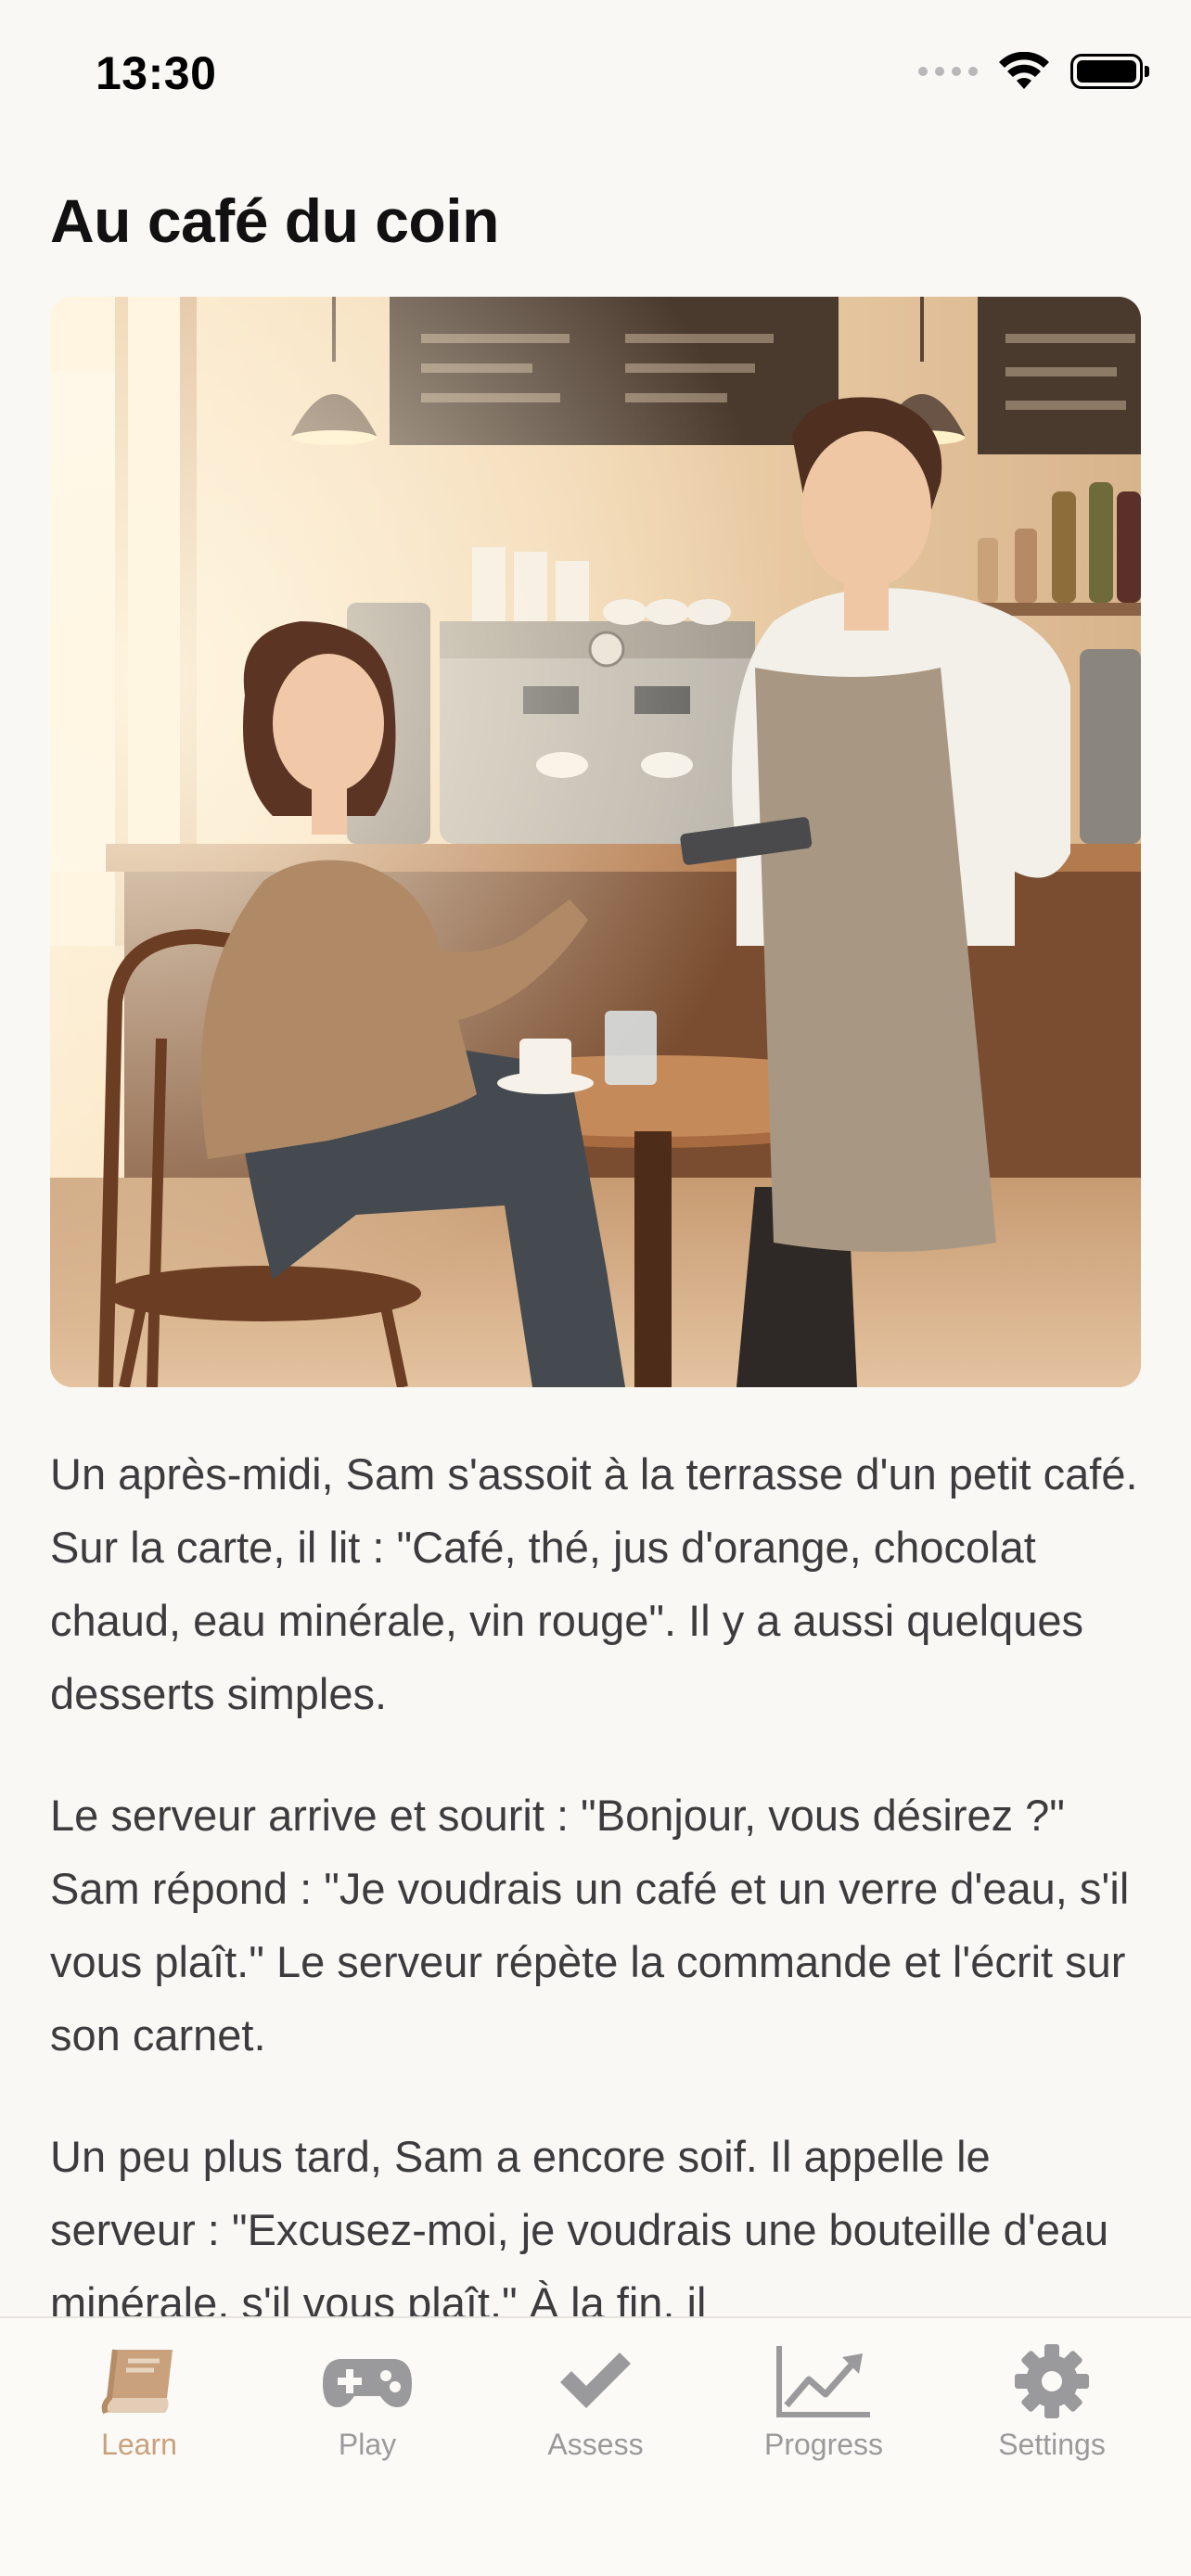 Image resolution: width=1191 pixels, height=2576 pixels. I want to click on battery-icon, so click(1110, 71).